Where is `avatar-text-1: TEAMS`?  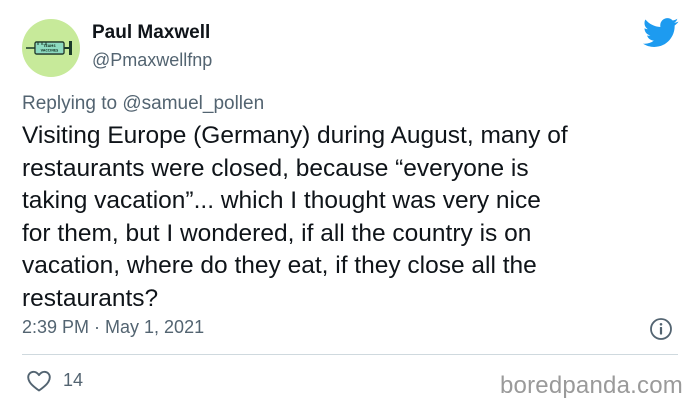
avatar-text-1: TEAMS is located at coordinates (49, 46).